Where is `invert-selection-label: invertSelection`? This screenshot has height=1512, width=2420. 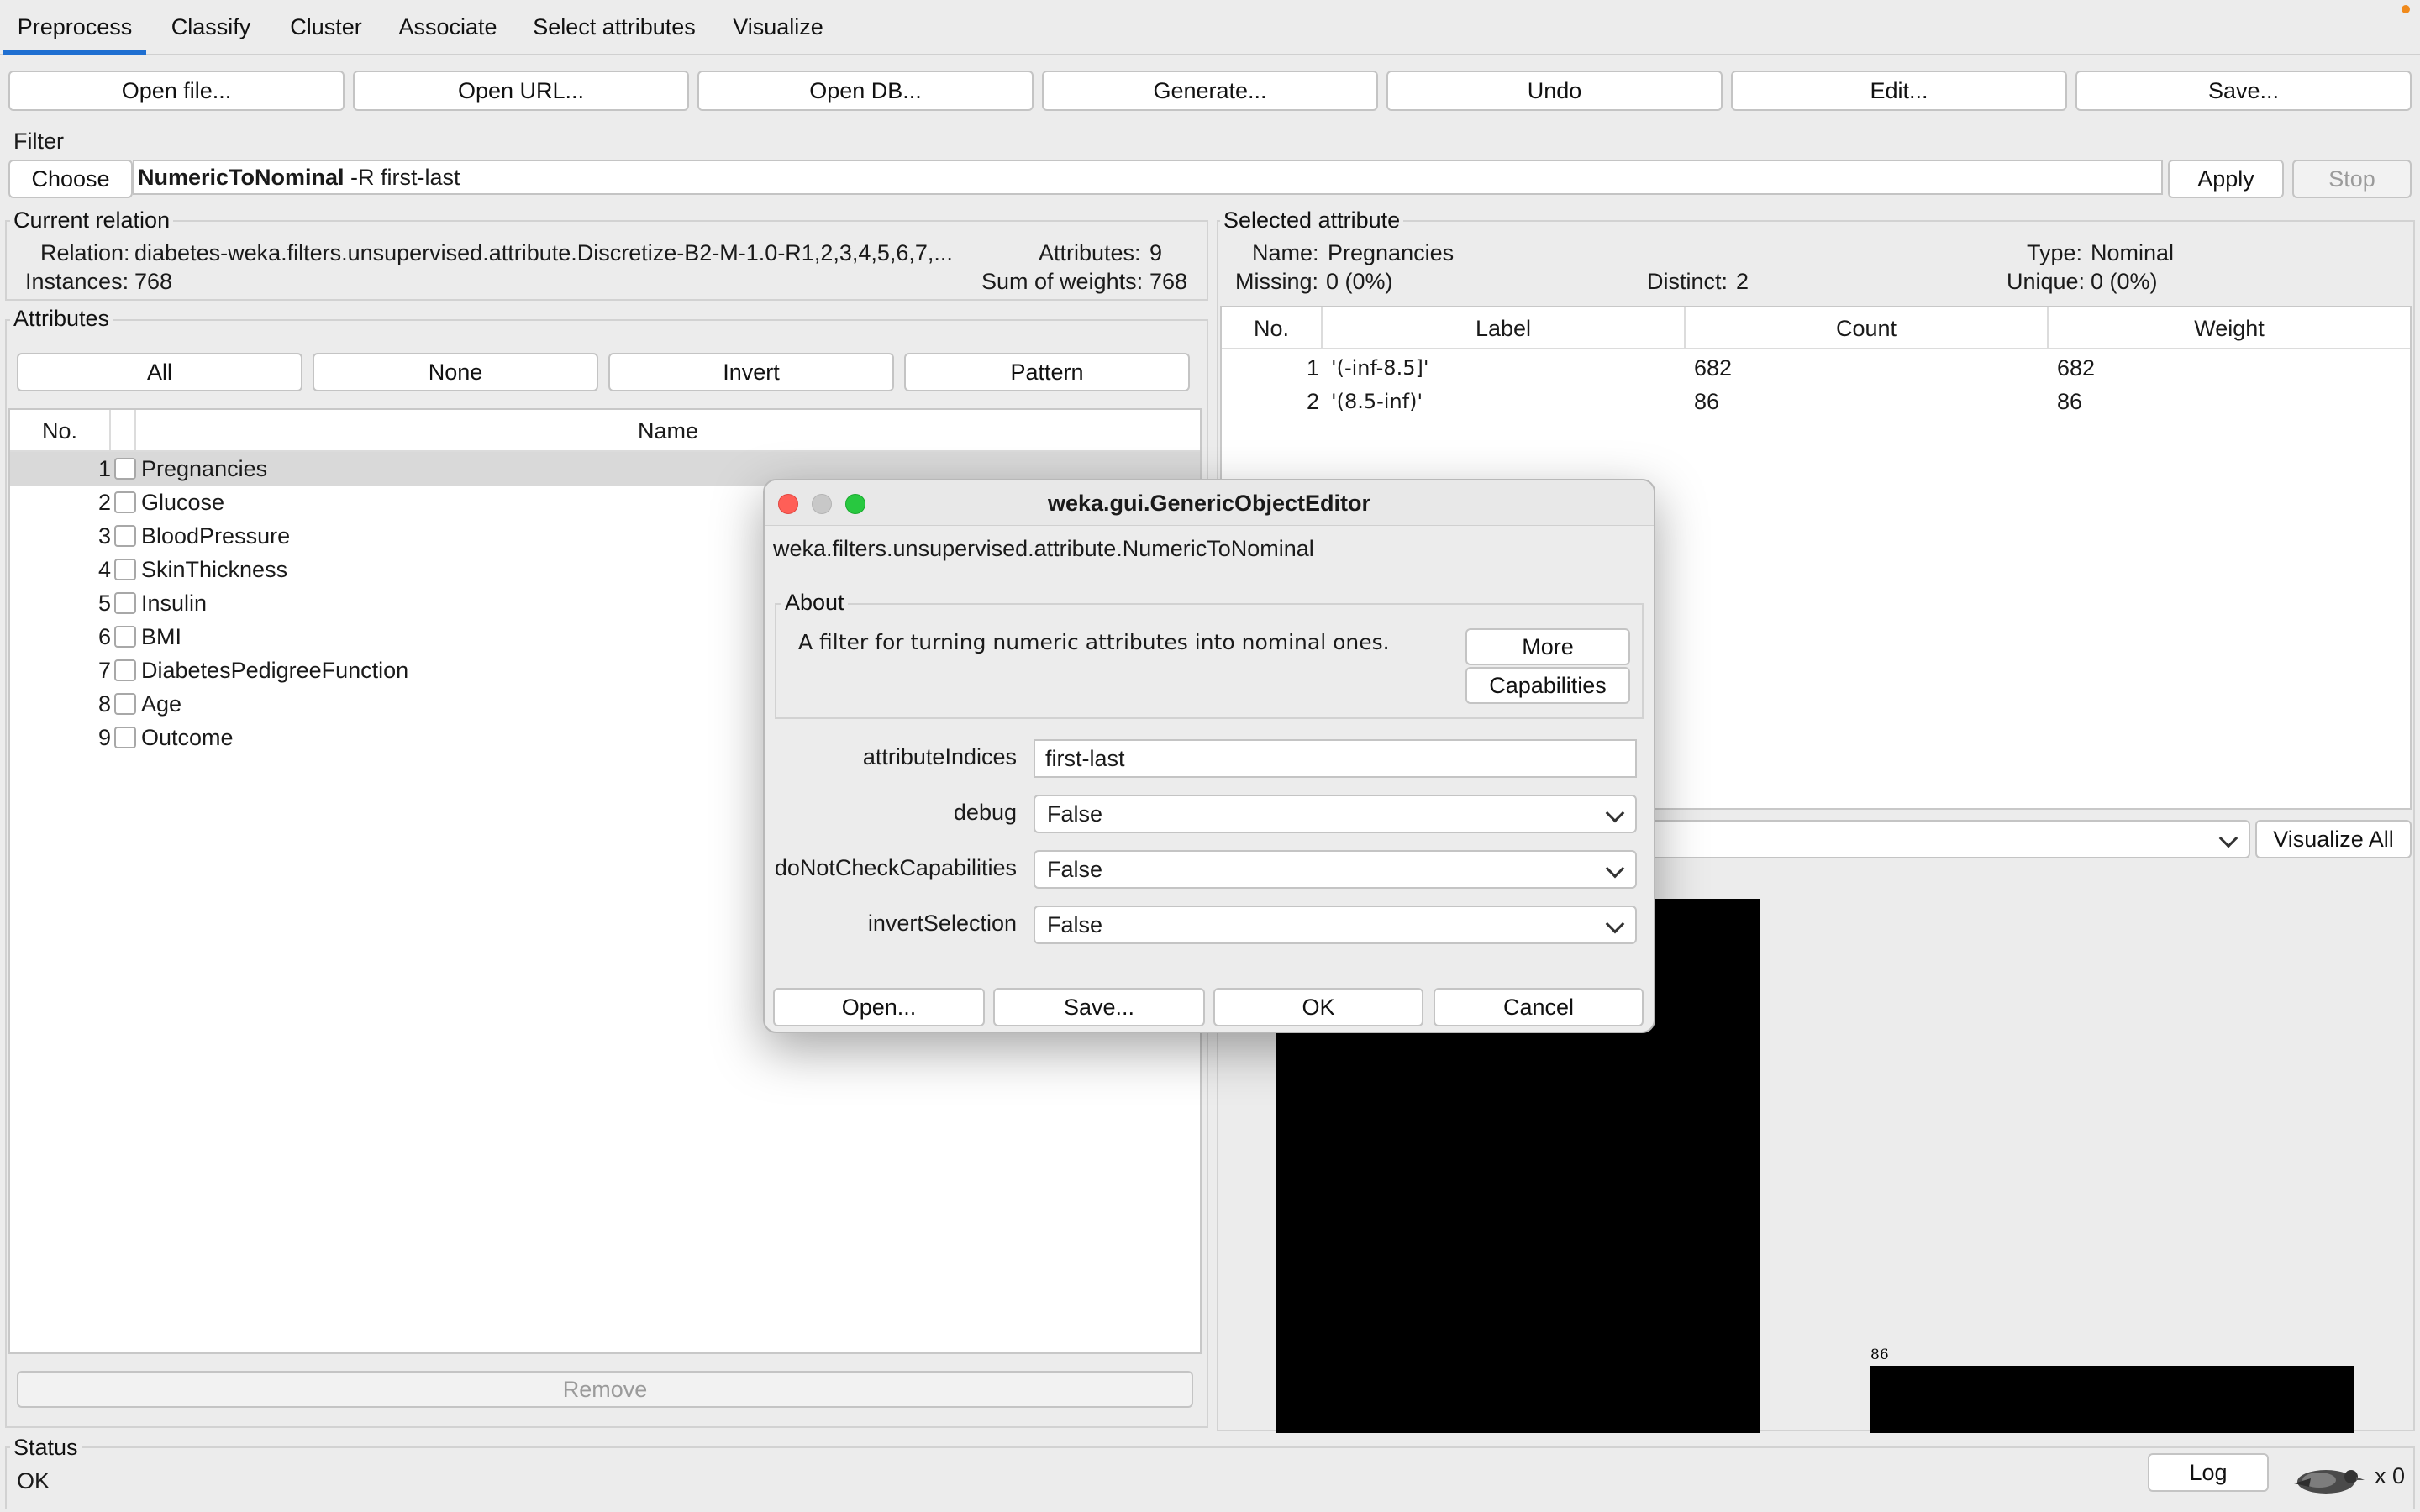
invert-selection-label: invertSelection is located at coordinates (942, 923).